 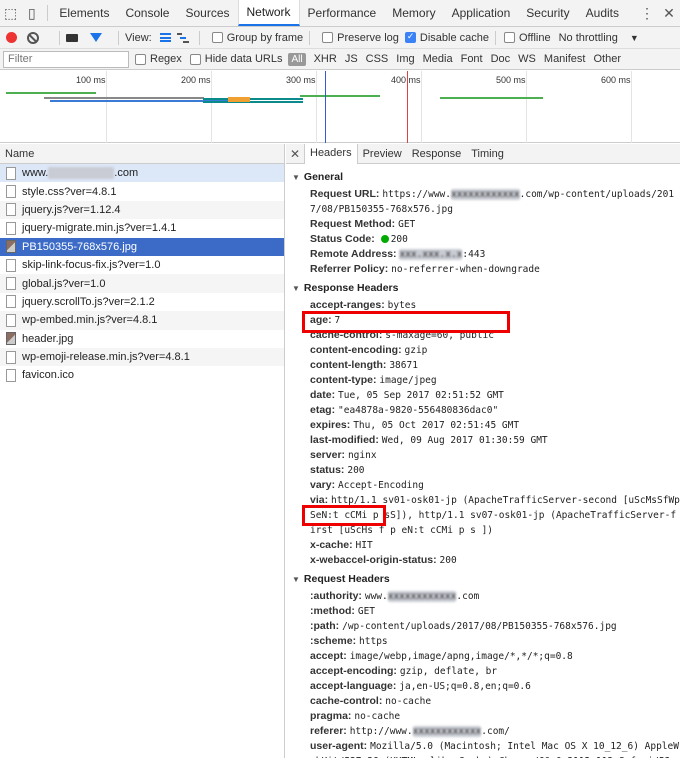 I want to click on tab-audits: Audits, so click(x=602, y=13).